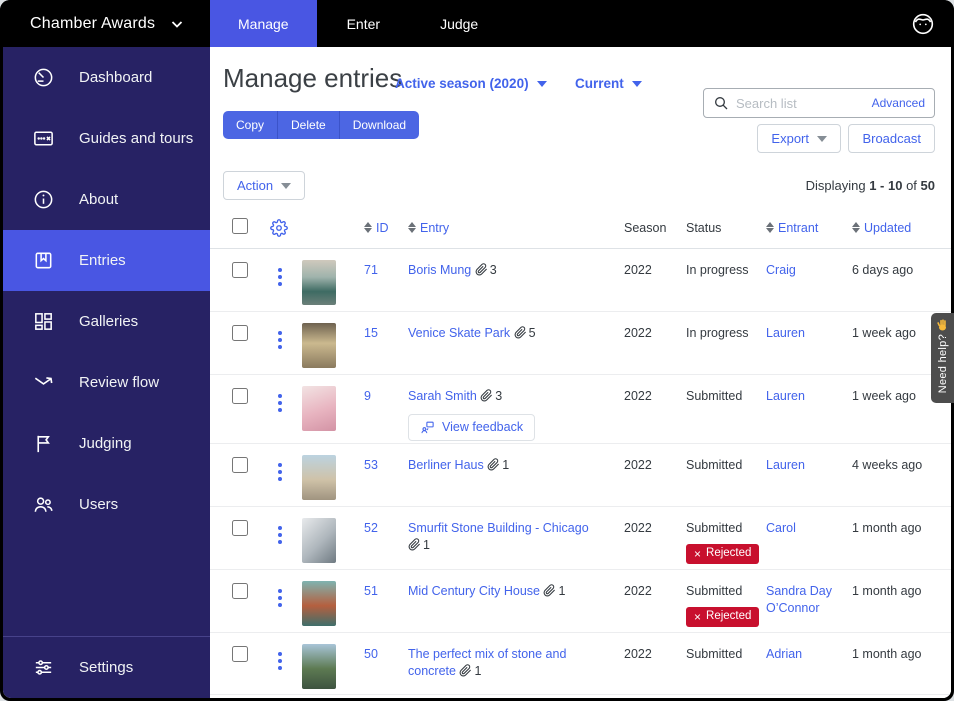 Image resolution: width=954 pixels, height=701 pixels. Describe the element at coordinates (714, 465) in the screenshot. I see `status-cell: Submitted` at that location.